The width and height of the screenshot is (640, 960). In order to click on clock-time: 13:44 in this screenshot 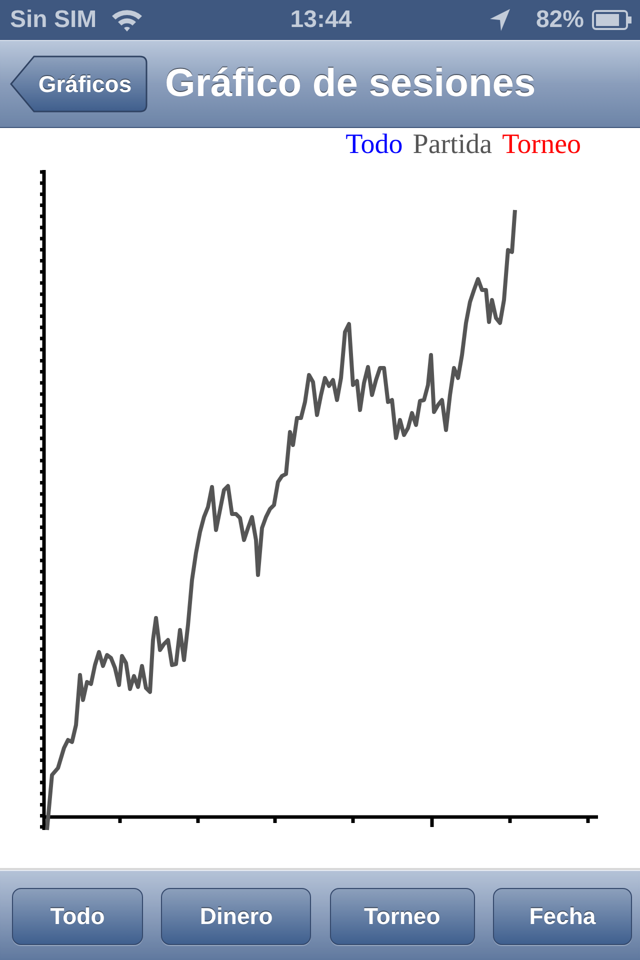, I will do `click(321, 20)`.